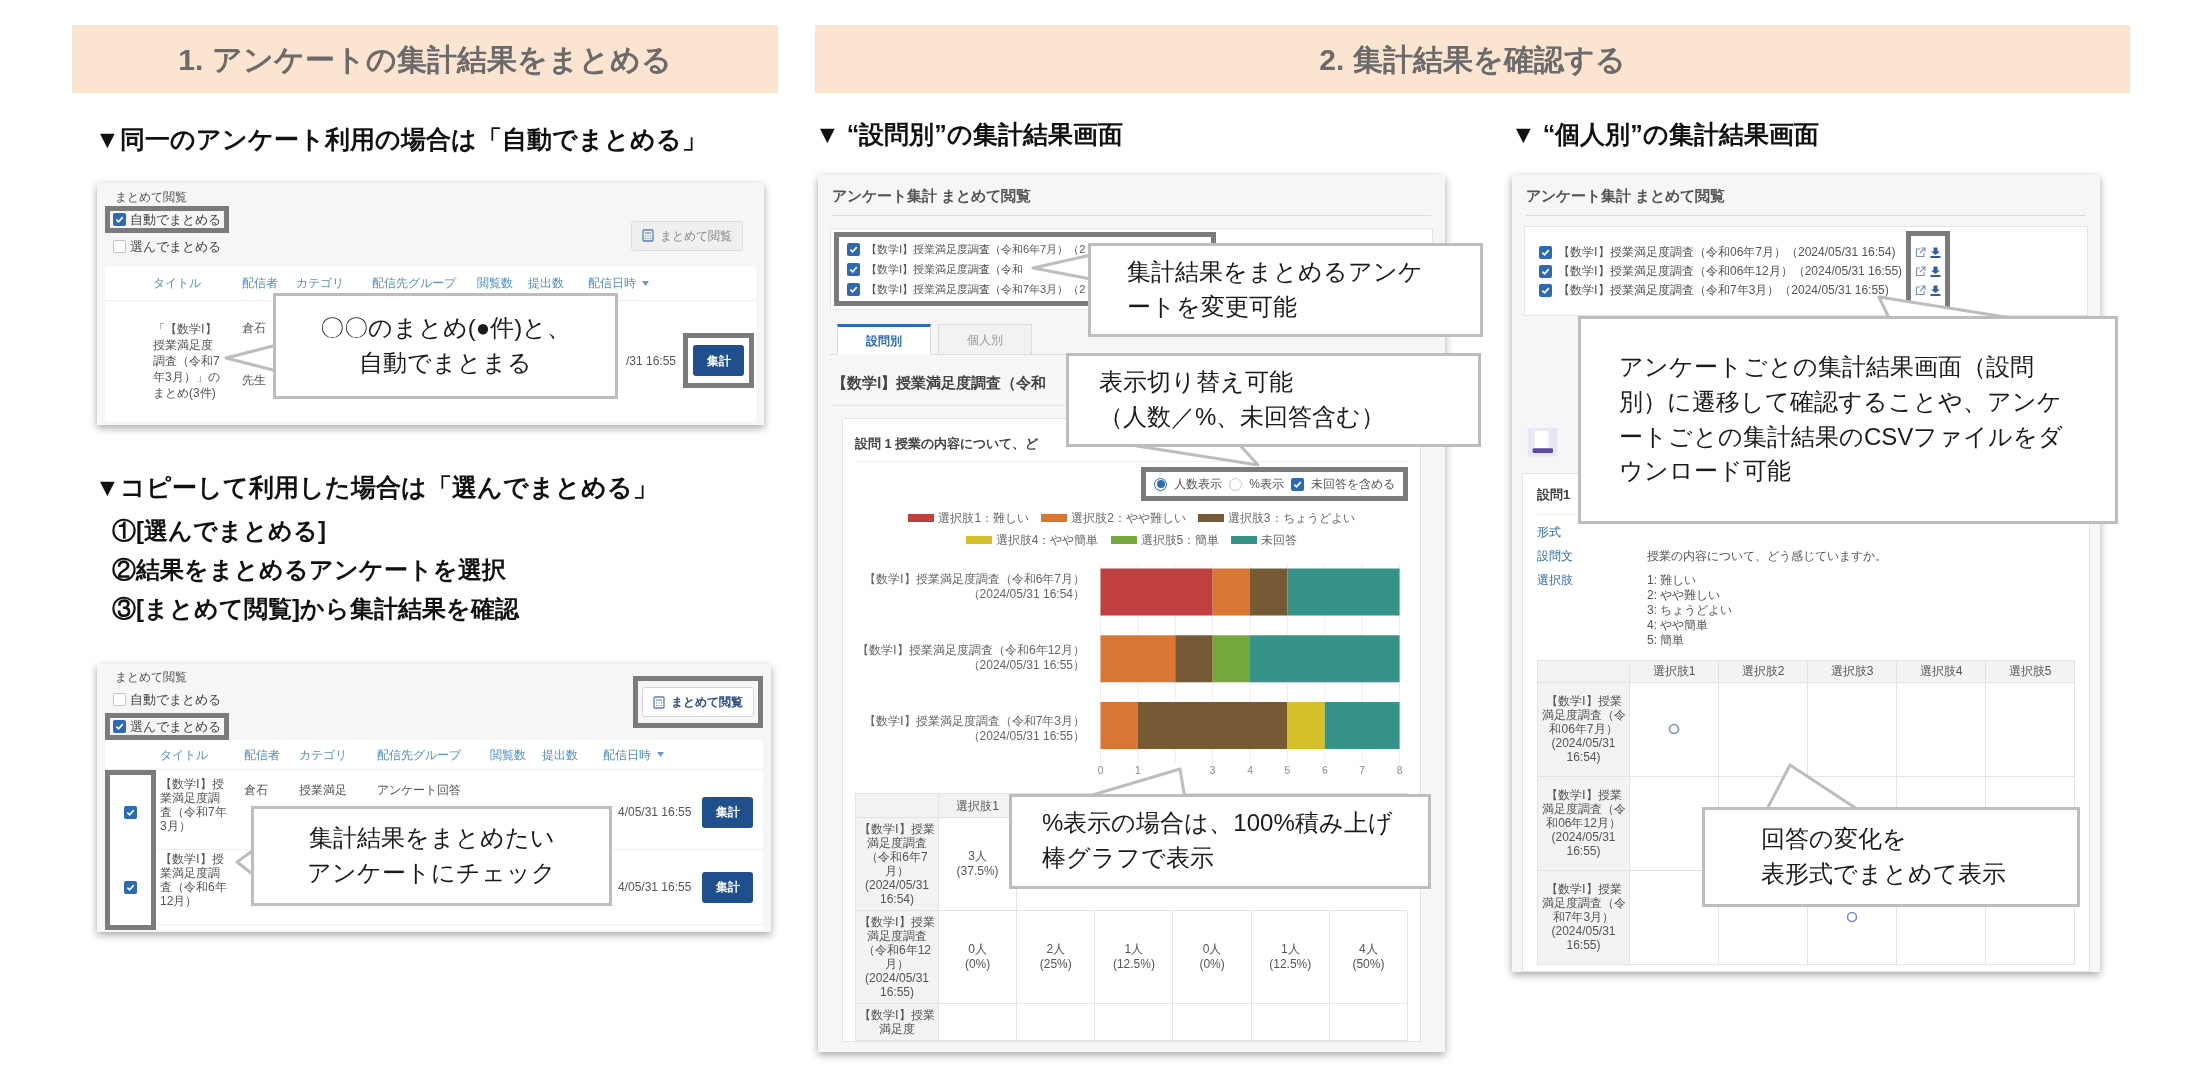  Describe the element at coordinates (976, 289) in the screenshot. I see `survey-label: 【数学Ⅰ】授業満足度調査（令和7年3月）（2` at that location.